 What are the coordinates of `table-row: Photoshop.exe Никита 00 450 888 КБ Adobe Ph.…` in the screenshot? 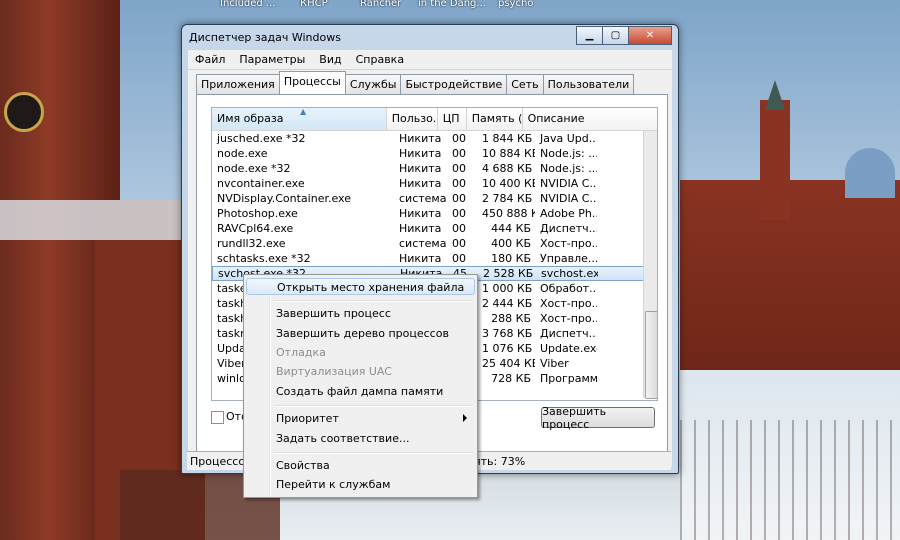 It's located at (428, 213).